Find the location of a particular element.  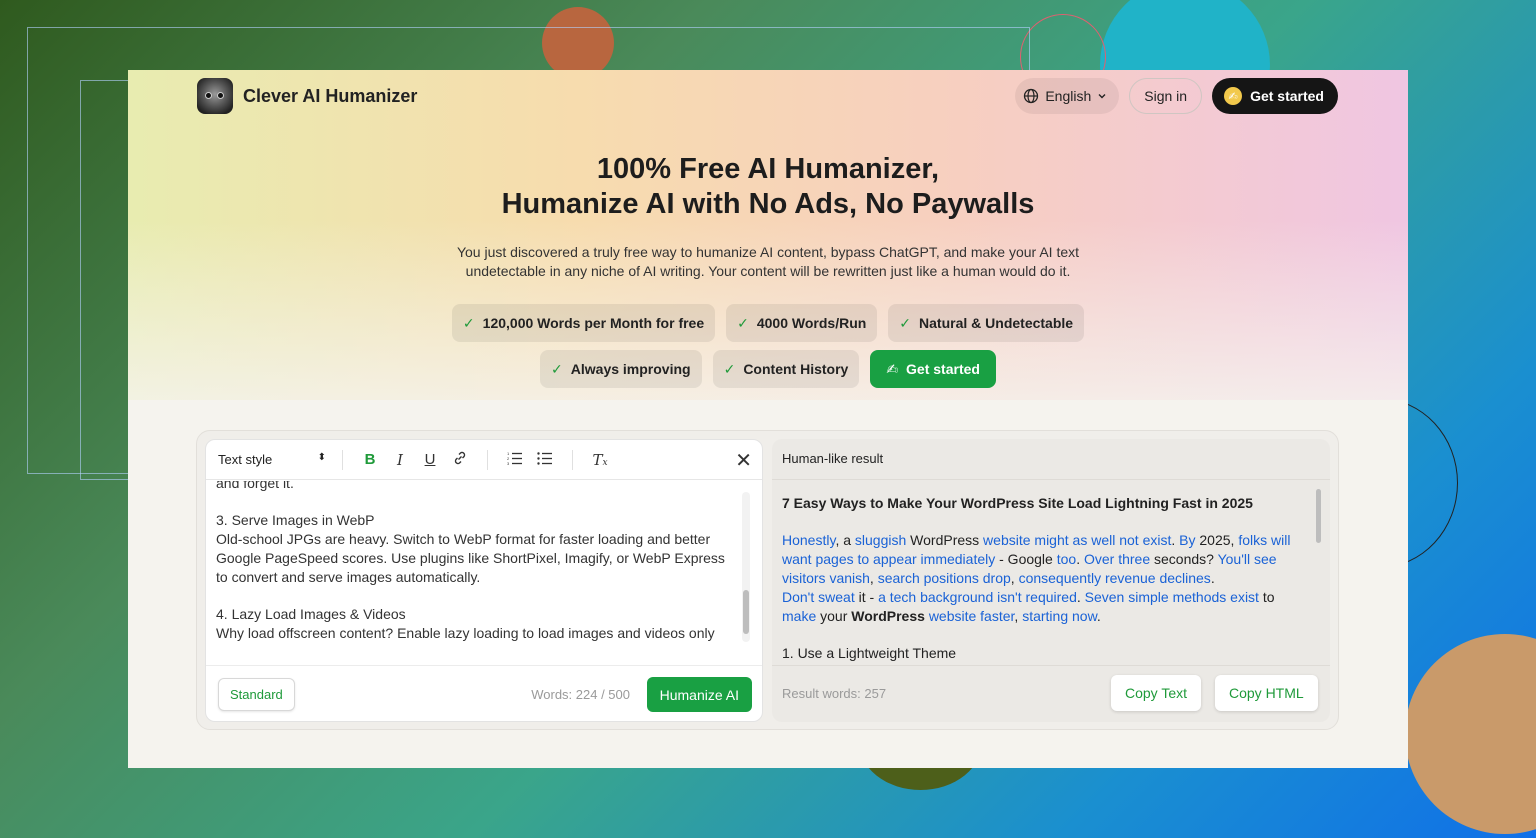

title-line-1: 100% Free AI Humanizer, is located at coordinates (768, 169).